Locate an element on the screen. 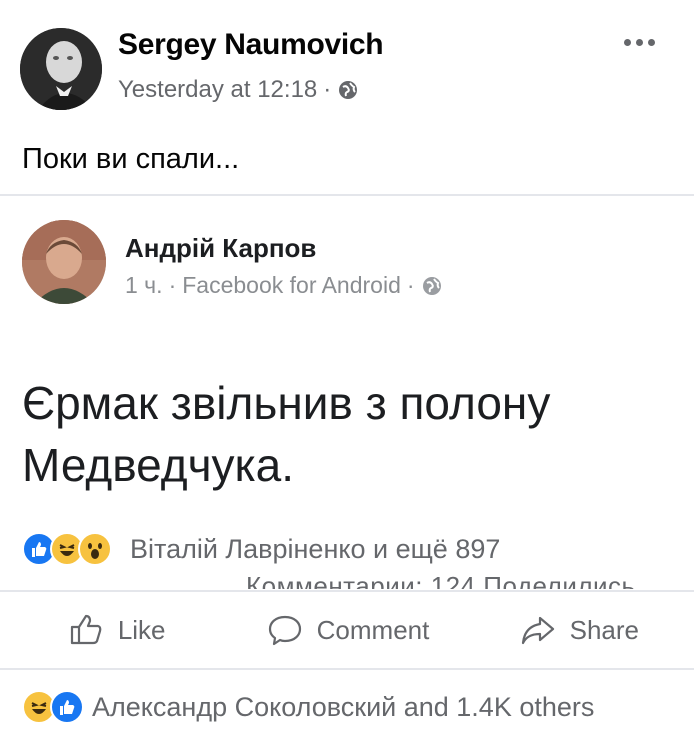 The width and height of the screenshot is (694, 750). shared-post-text: Єрмак звільнив з полону Медведчука. is located at coordinates (286, 434).